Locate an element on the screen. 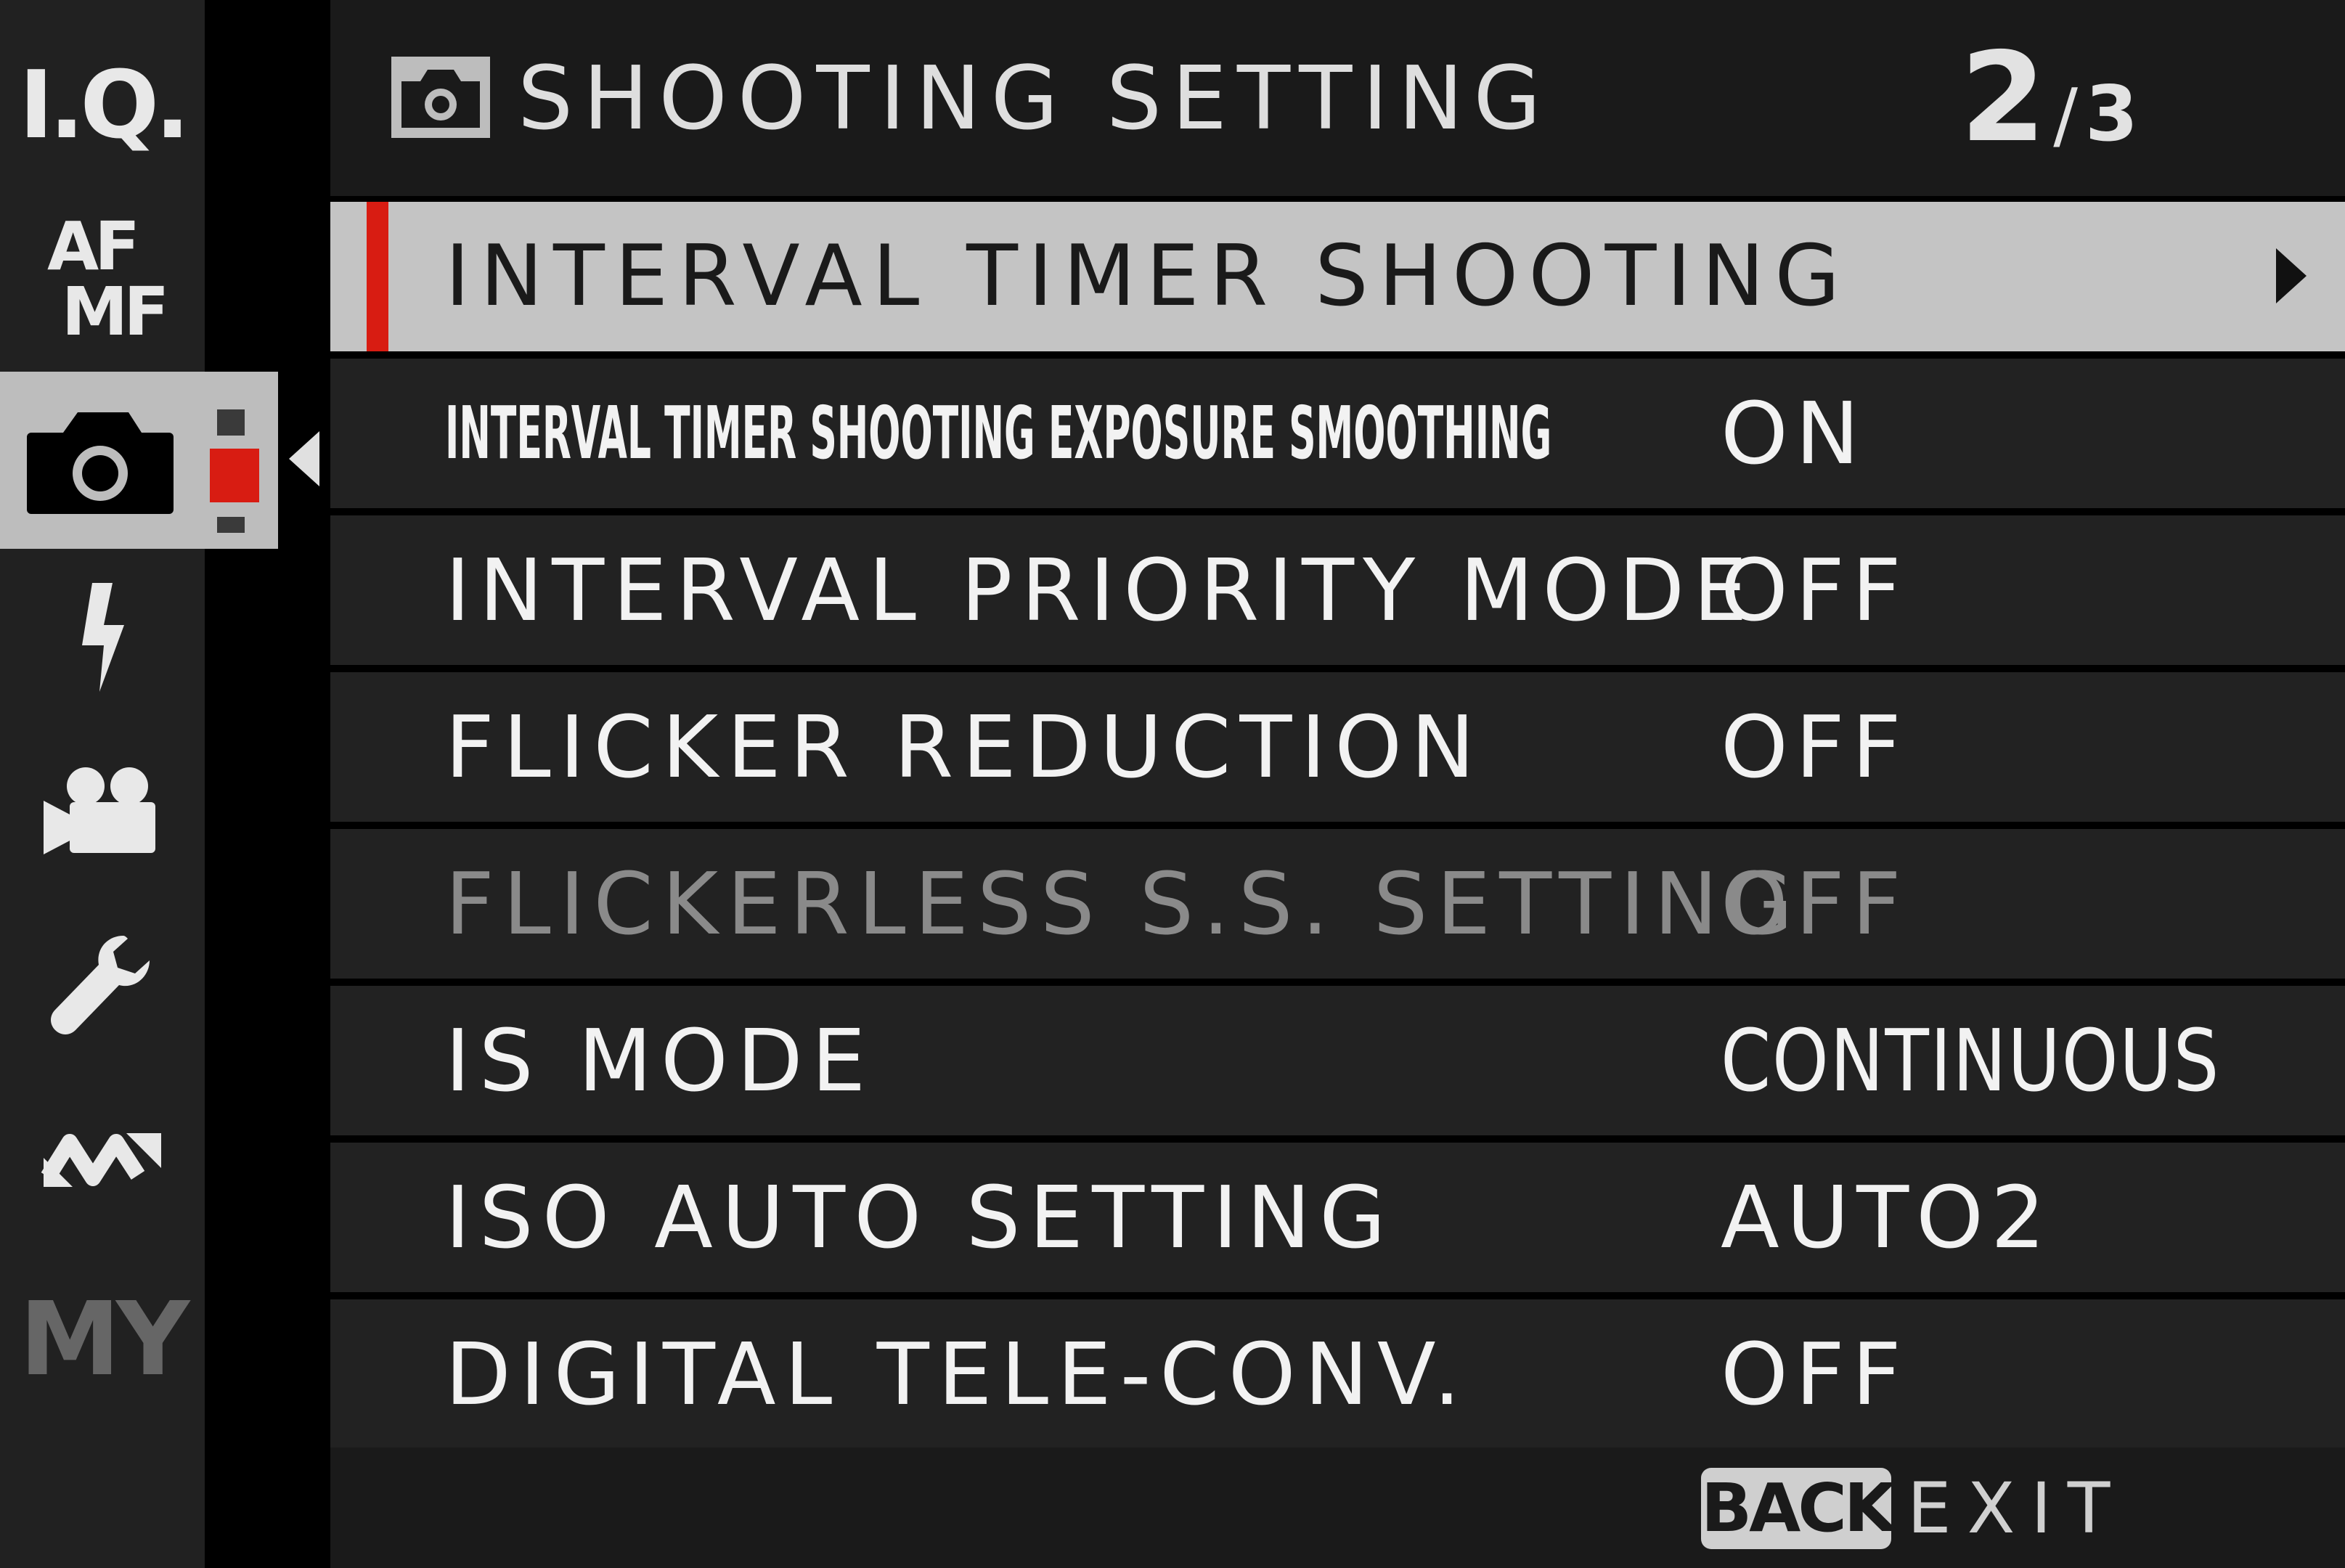  sidebar-item-movie is located at coordinates (102, 812).